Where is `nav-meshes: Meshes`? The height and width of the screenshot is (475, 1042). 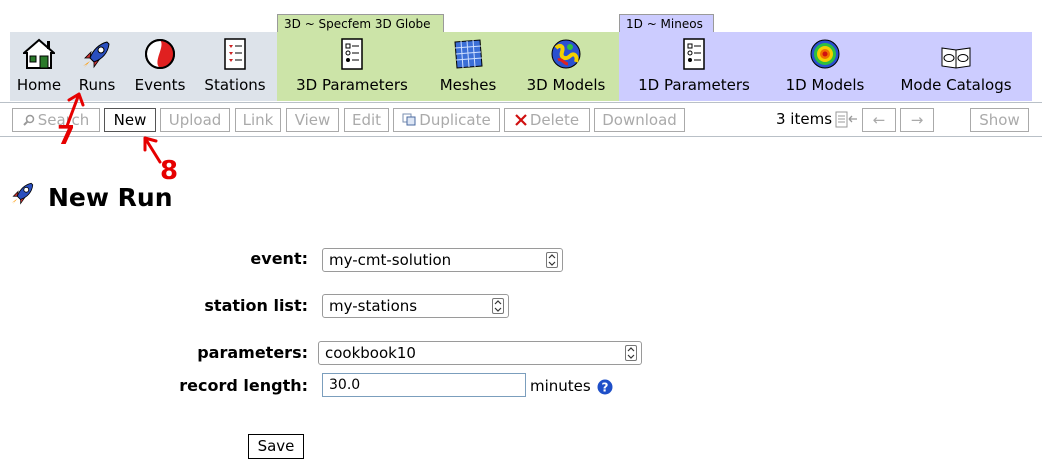
nav-meshes: Meshes is located at coordinates (468, 69).